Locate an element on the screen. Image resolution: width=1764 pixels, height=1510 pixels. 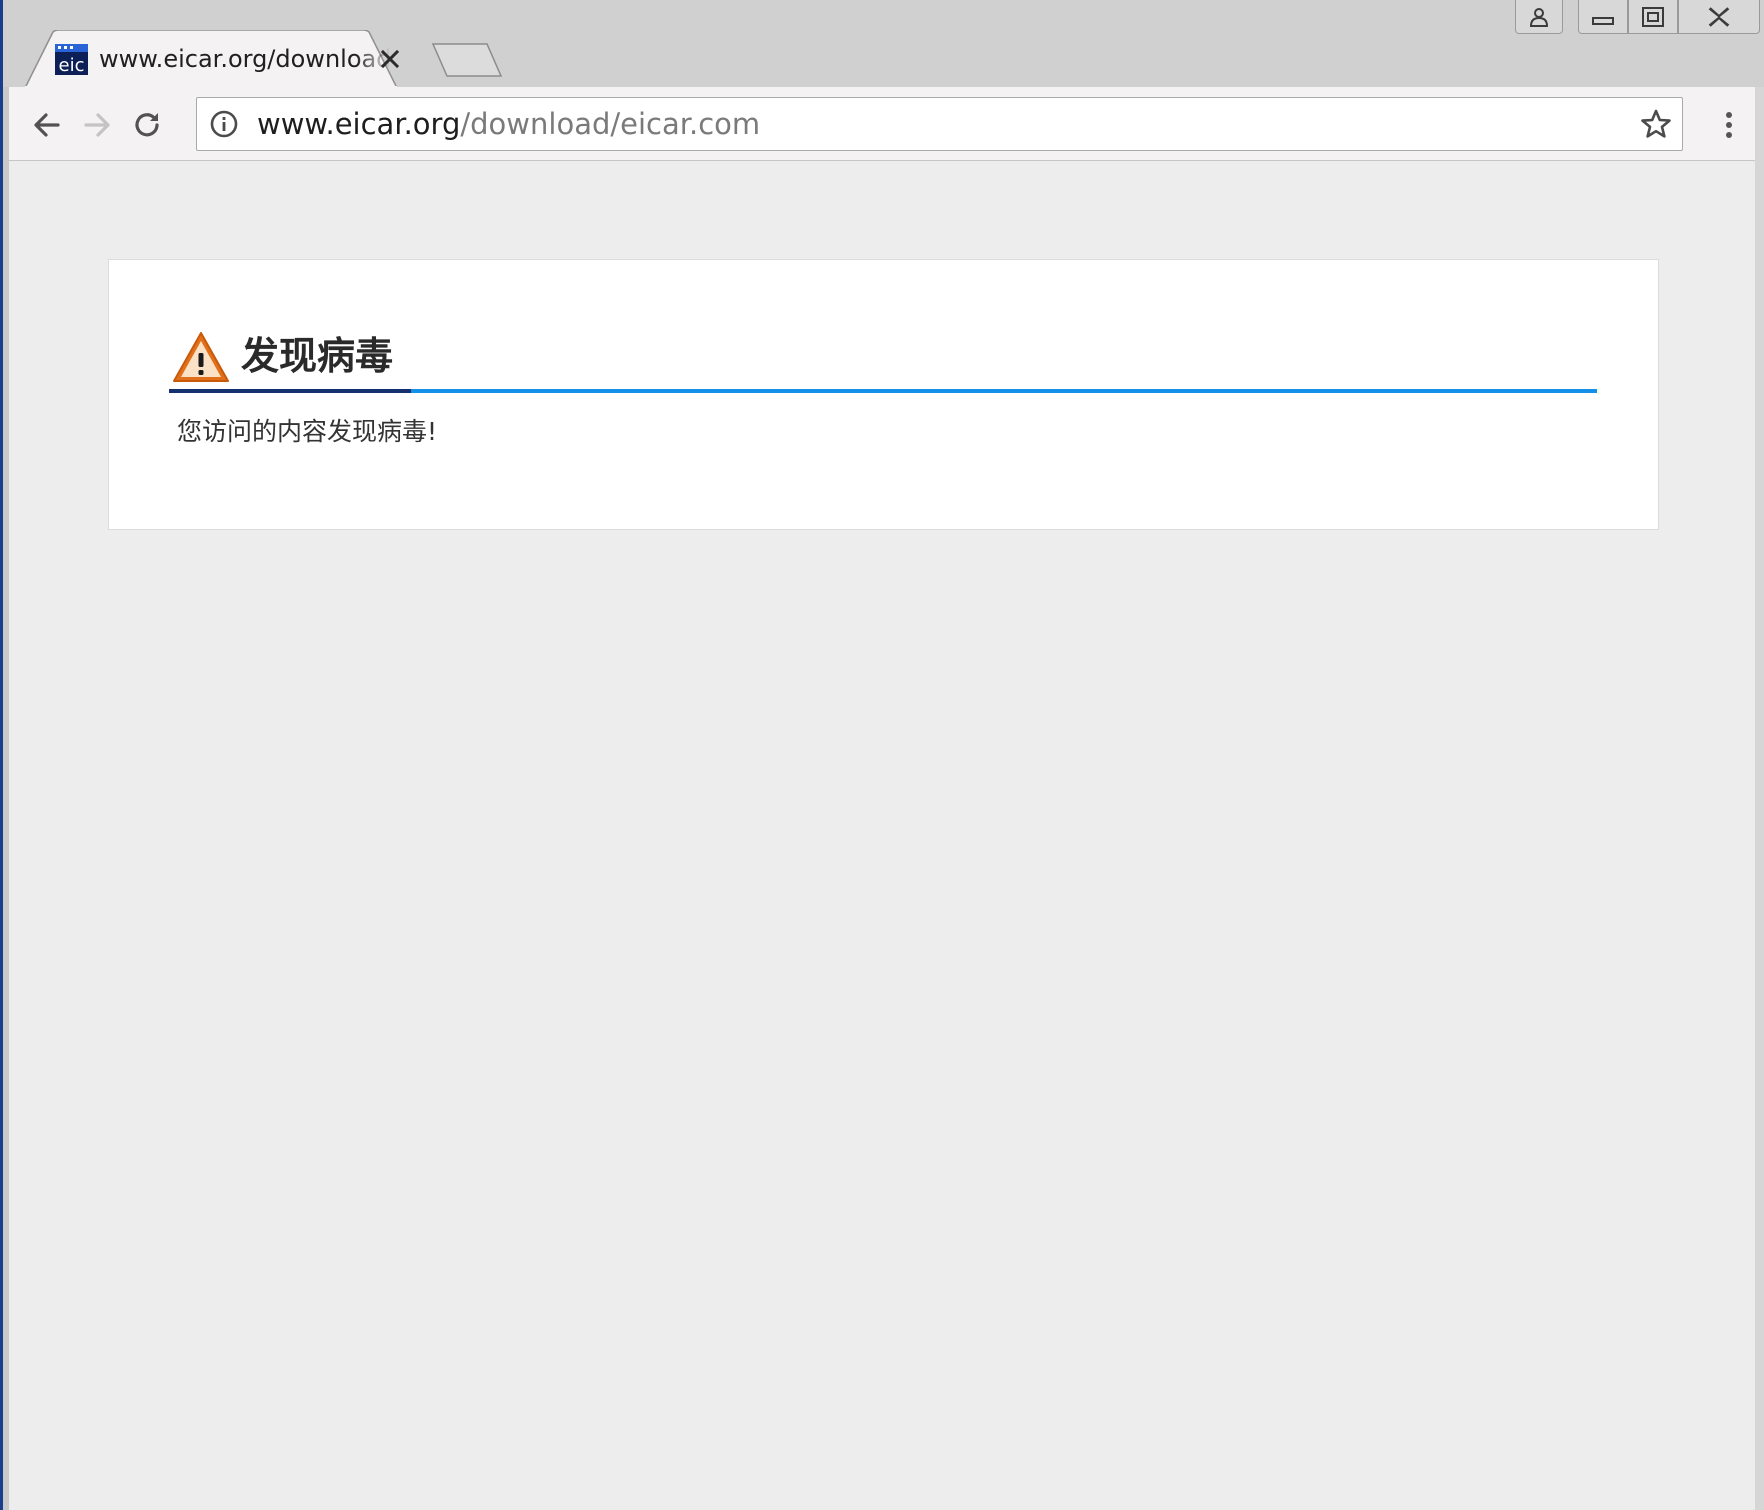
more-menu-icon is located at coordinates (1729, 125).